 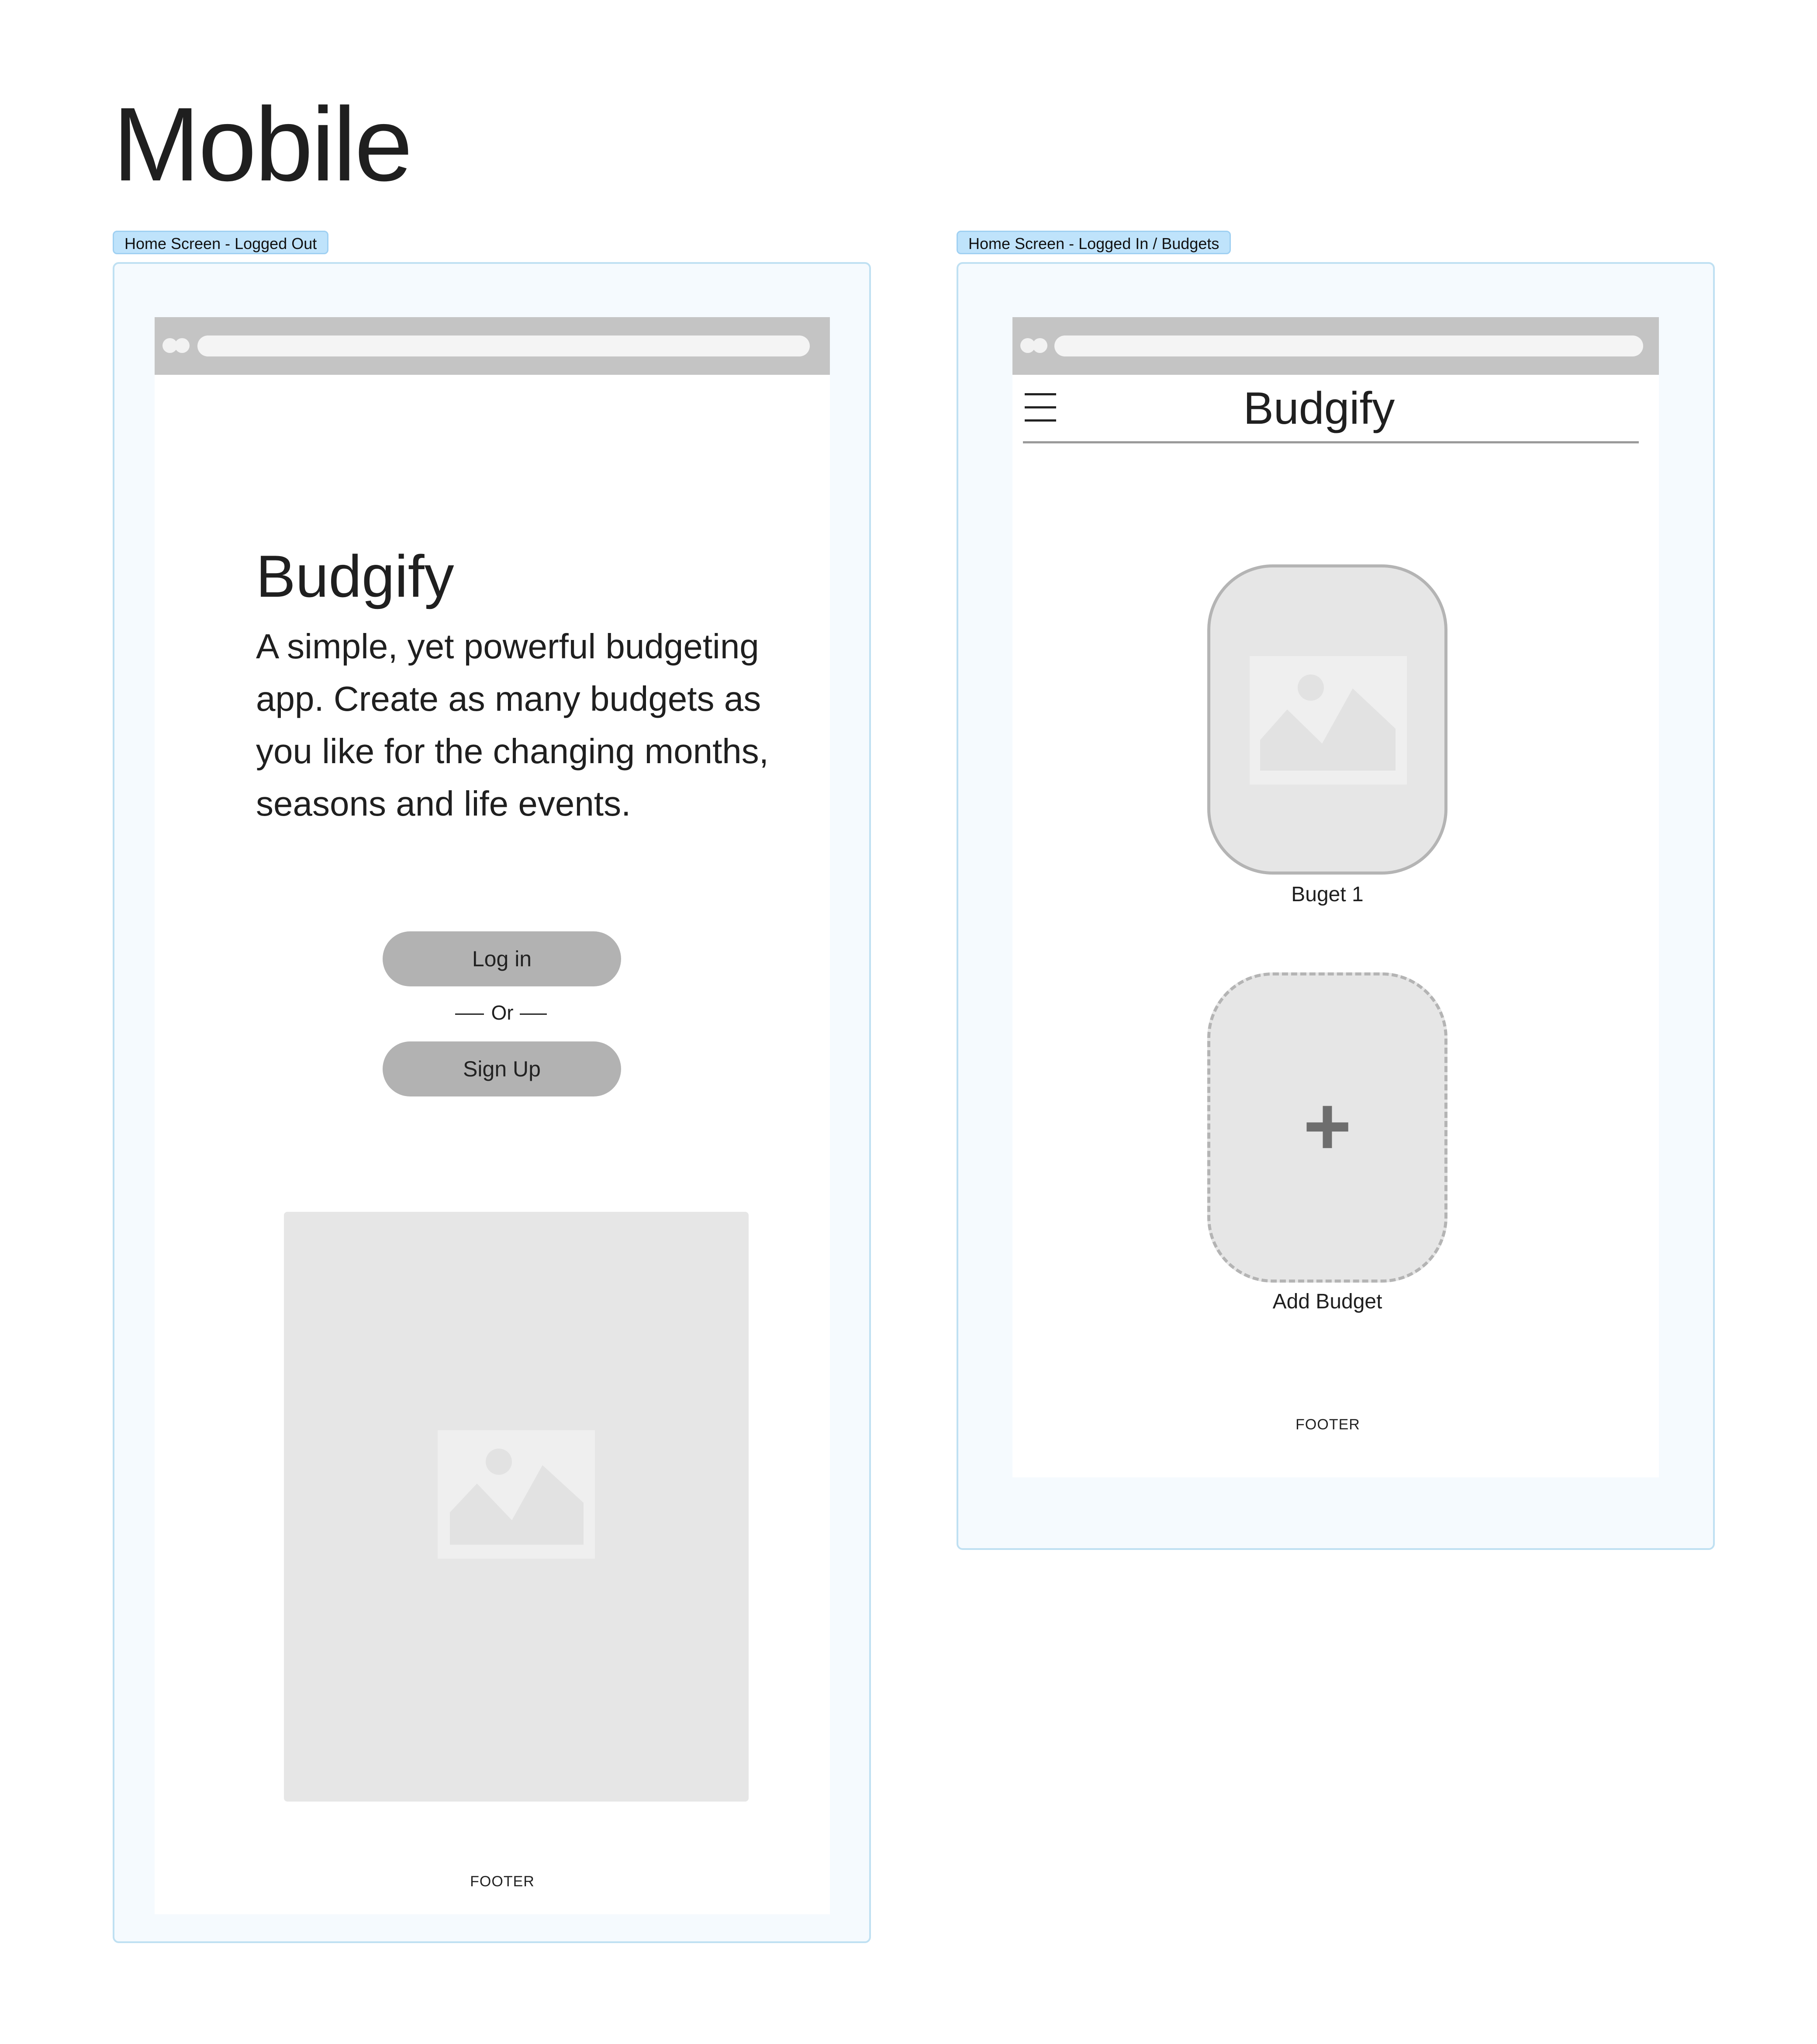 I want to click on budget-card, so click(x=1327, y=720).